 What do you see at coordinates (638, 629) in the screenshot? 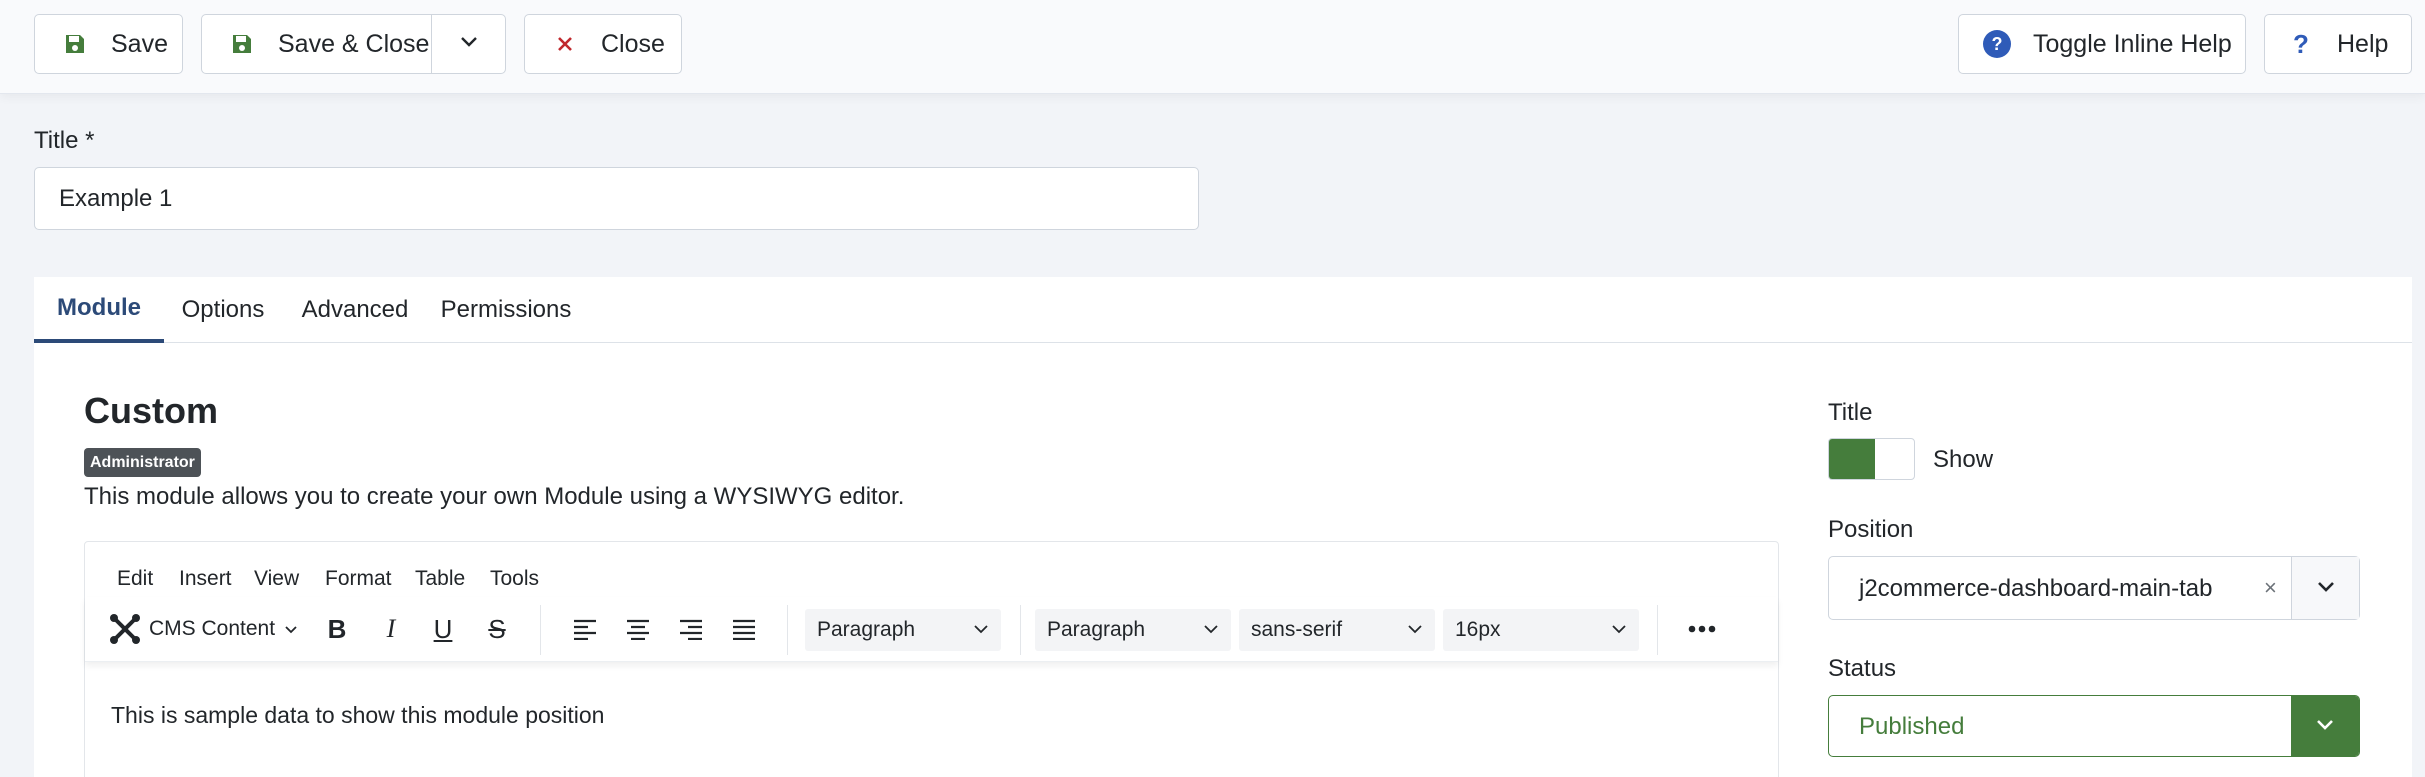
I see `align-center-icon` at bounding box center [638, 629].